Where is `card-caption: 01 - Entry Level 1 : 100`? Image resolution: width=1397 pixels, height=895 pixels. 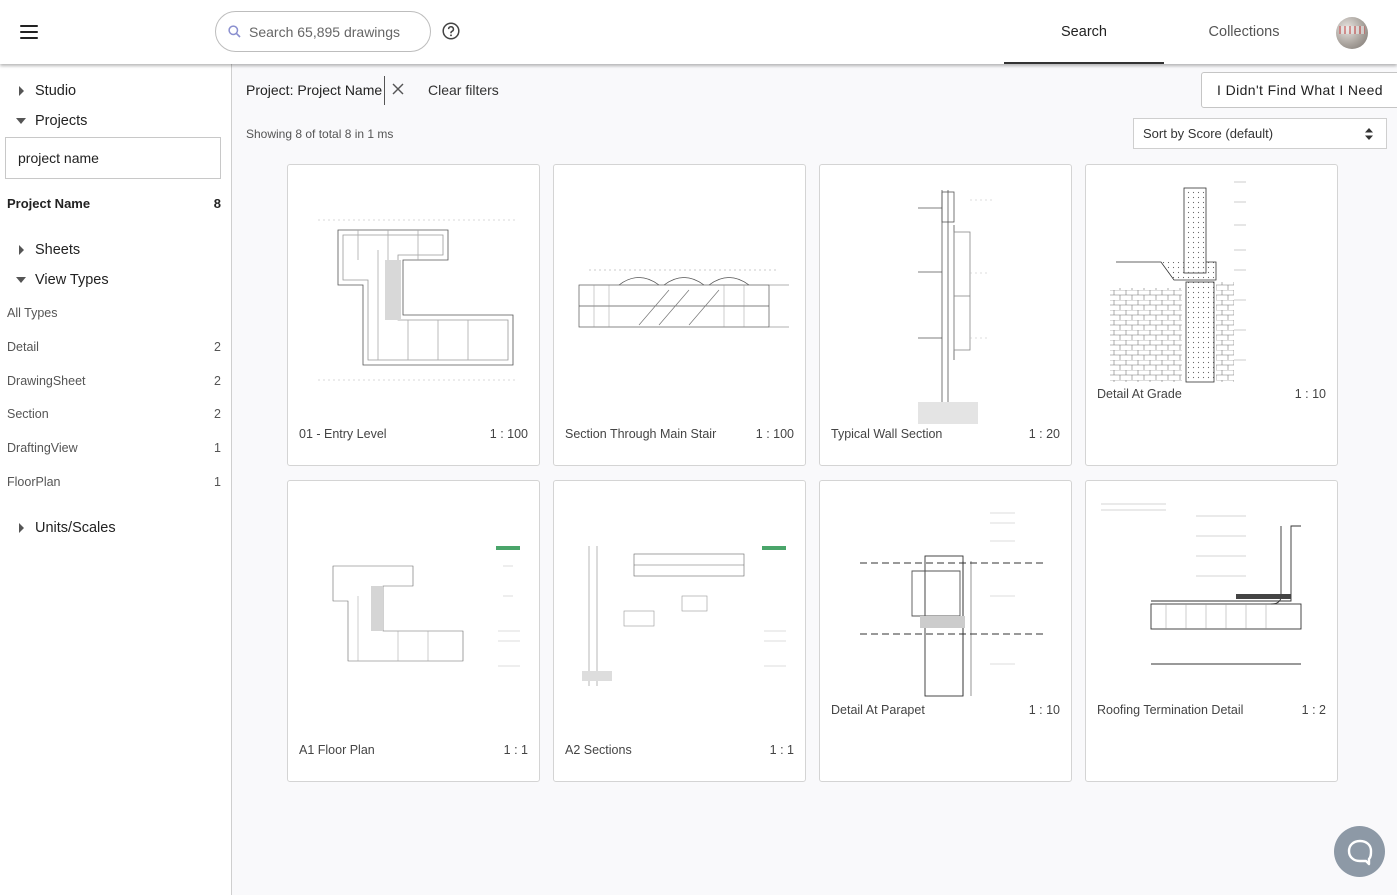
card-caption: 01 - Entry Level 1 : 100 is located at coordinates (413, 434).